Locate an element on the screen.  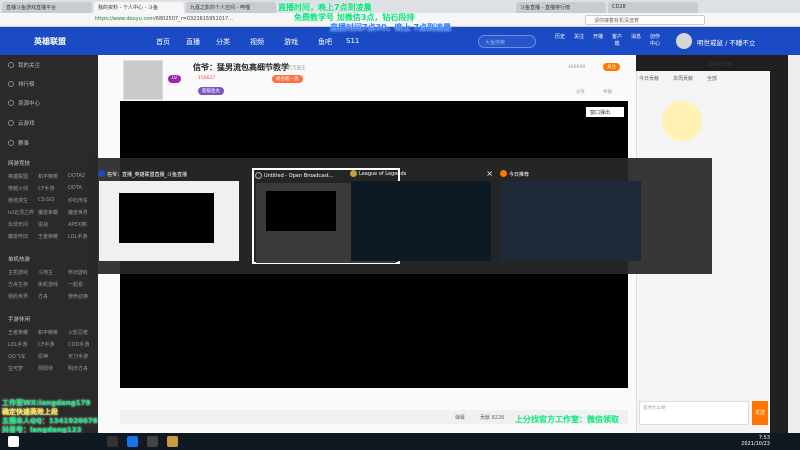
switcher-window: League of Legends × is located at coordinates (423, 216).